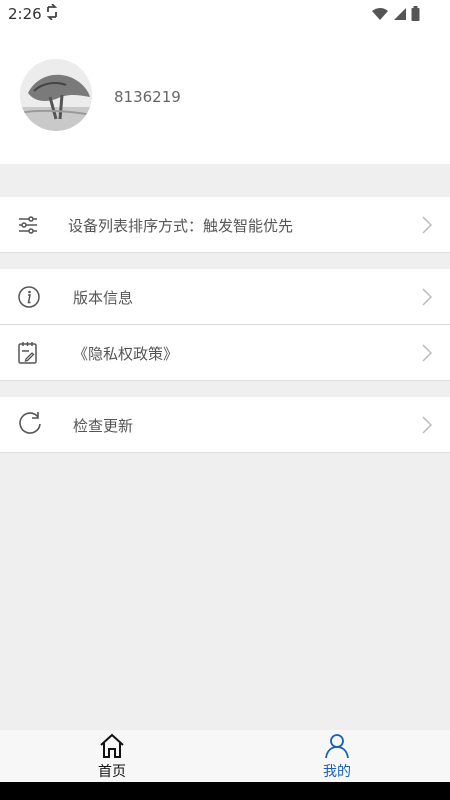  I want to click on sync-icon, so click(52, 13).